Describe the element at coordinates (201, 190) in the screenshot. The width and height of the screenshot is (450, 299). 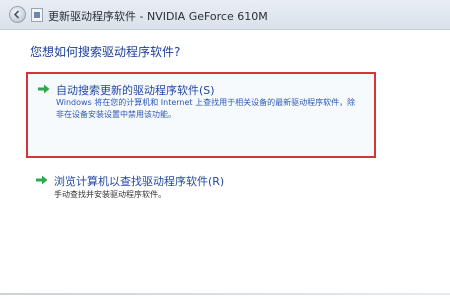
I see `option-browse-computer: 浏览计算机以查找驱动程序软件(R) 手动查找并安装驱动程序软件。` at that location.